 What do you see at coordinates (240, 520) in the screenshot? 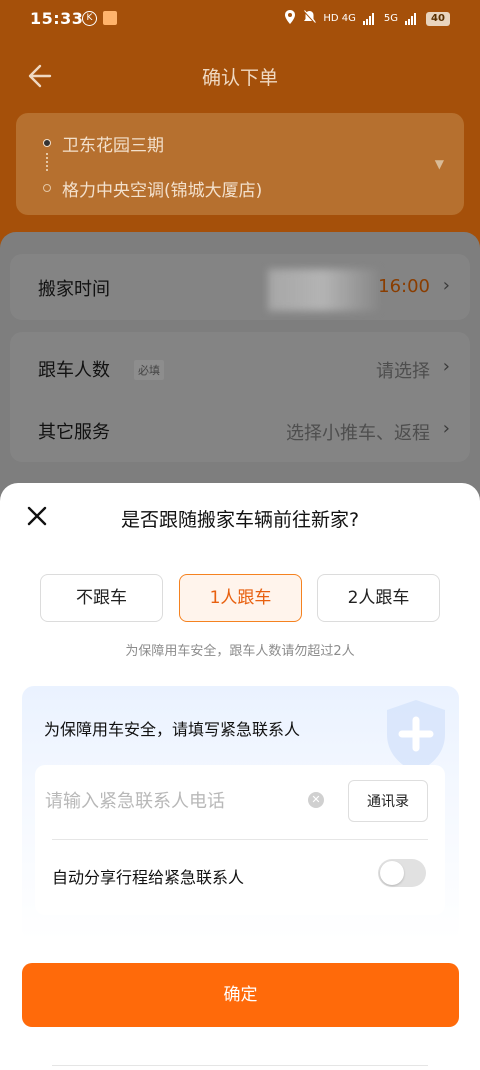
I see `sheet-title: 是否跟随搬家车辆前往新家?` at bounding box center [240, 520].